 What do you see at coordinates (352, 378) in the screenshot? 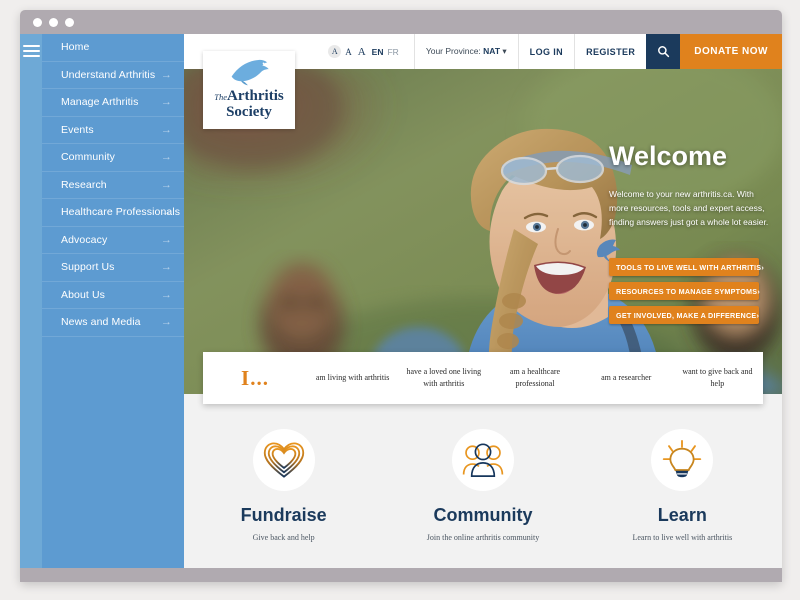
I see `persona-option-1: am living with arthritis` at bounding box center [352, 378].